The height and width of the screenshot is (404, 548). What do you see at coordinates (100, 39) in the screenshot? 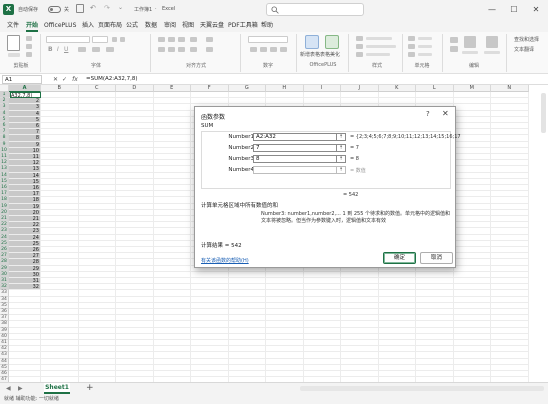
I see `font-size-select` at bounding box center [100, 39].